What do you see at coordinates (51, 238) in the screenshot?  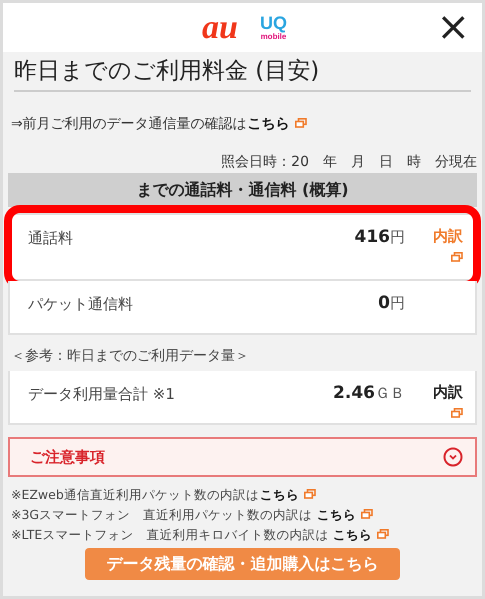 I see `fee-label: 通話料` at bounding box center [51, 238].